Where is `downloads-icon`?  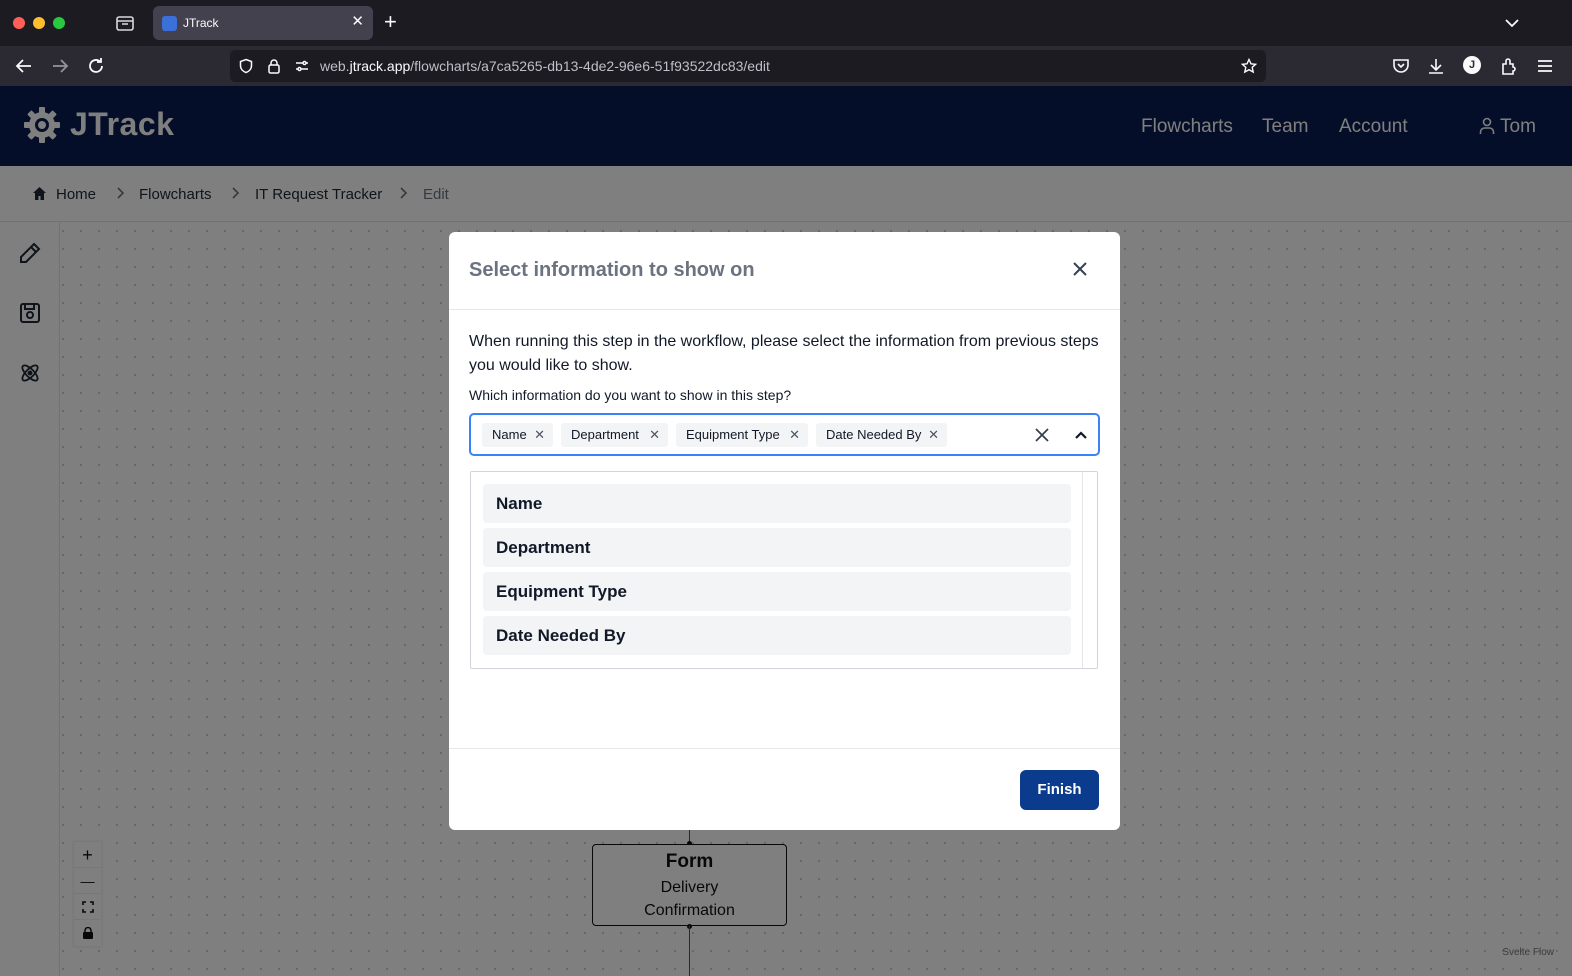 downloads-icon is located at coordinates (1436, 66).